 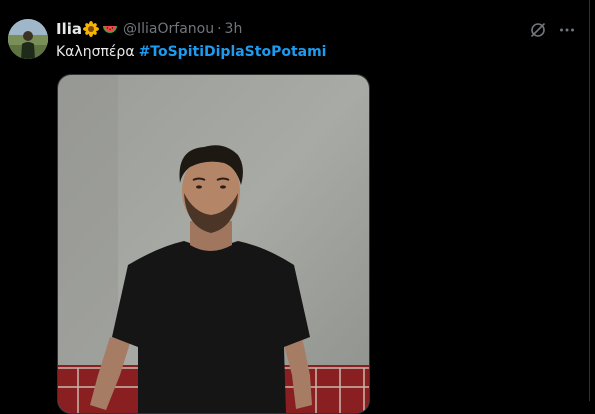 What do you see at coordinates (589, 200) in the screenshot?
I see `timeline-divider` at bounding box center [589, 200].